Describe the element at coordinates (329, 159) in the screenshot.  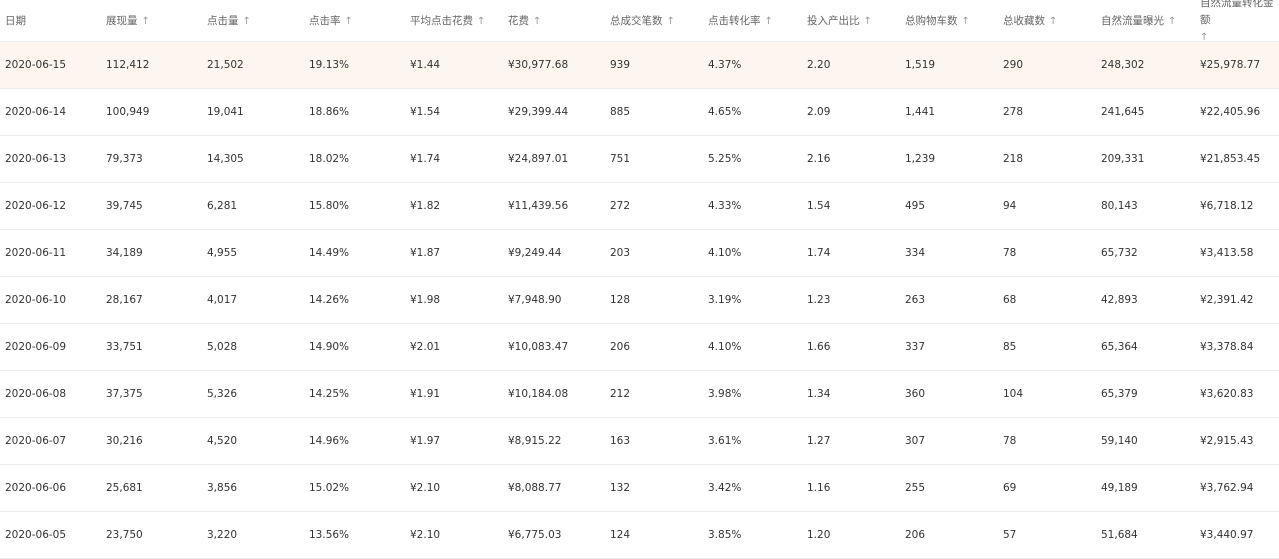
I see `cell-ctr: 18.02%` at that location.